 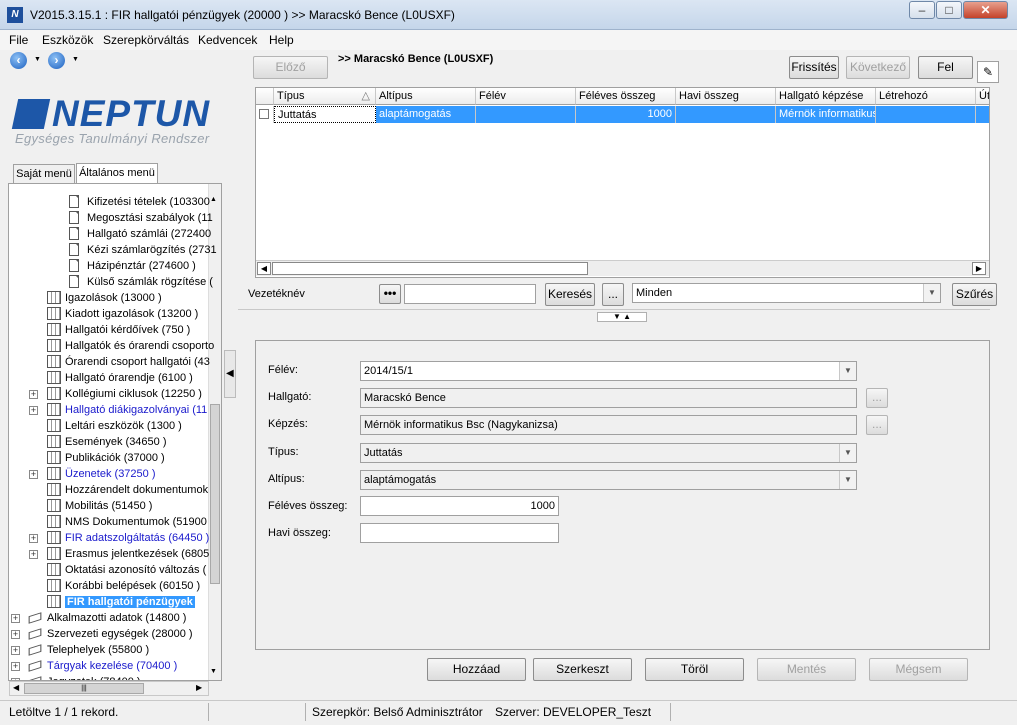 What do you see at coordinates (526, 96) in the screenshot?
I see `grid-header-felev: Félév` at bounding box center [526, 96].